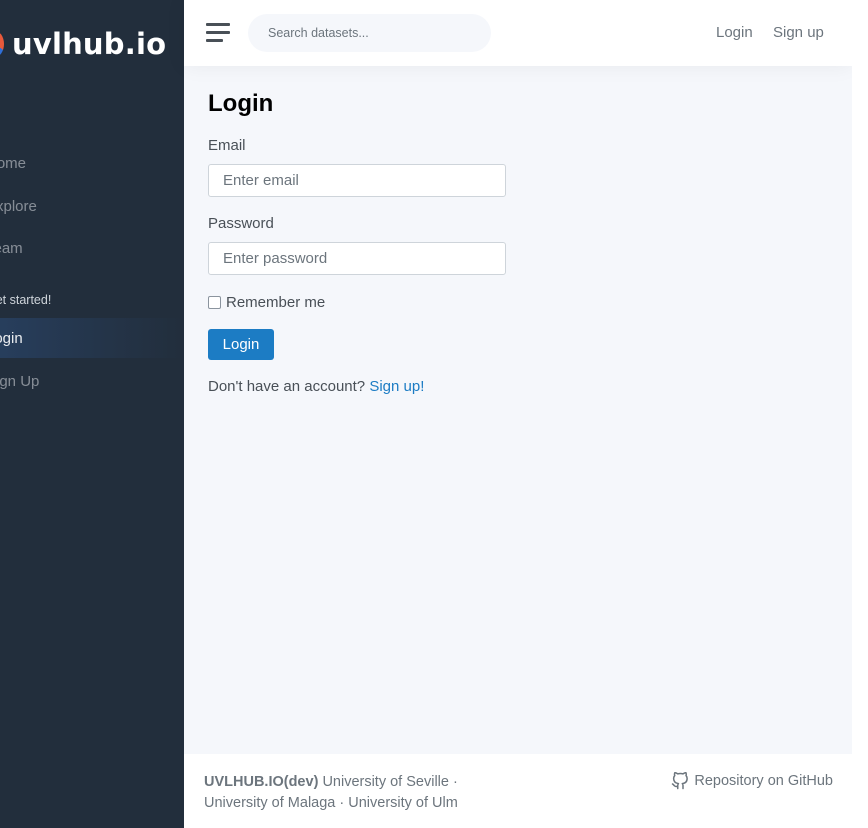  I want to click on repository-link: Repository on GitHub, so click(752, 781).